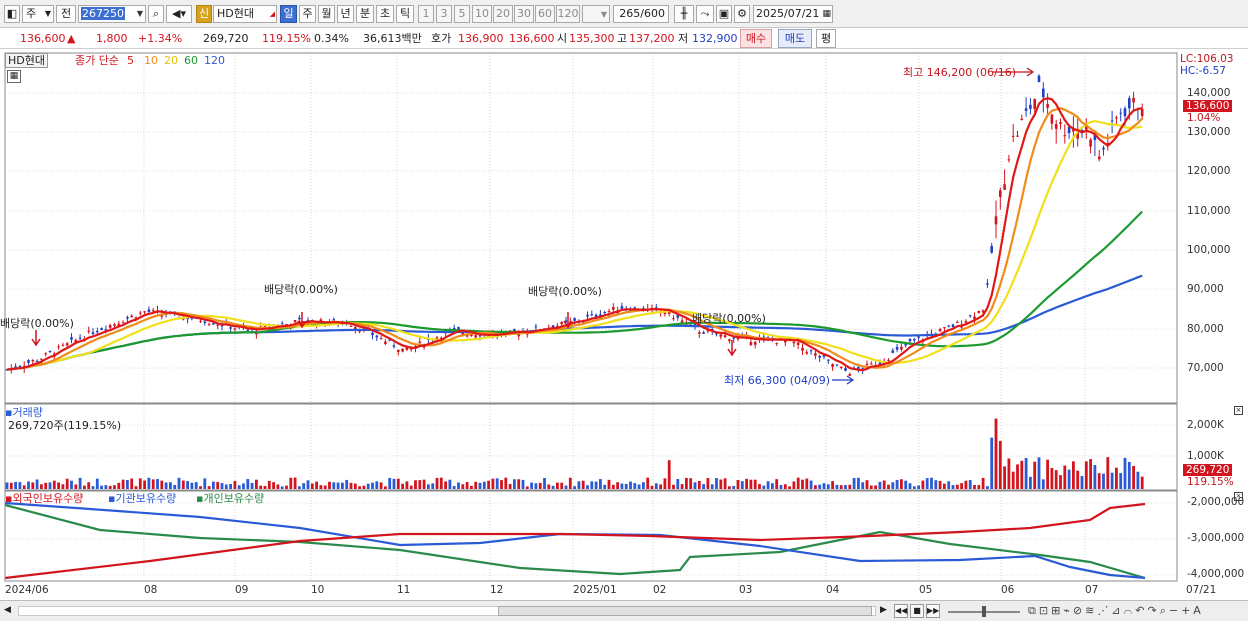 The width and height of the screenshot is (1248, 621). Describe the element at coordinates (596, 14) in the screenshot. I see `interval-custom-select: ▼` at that location.